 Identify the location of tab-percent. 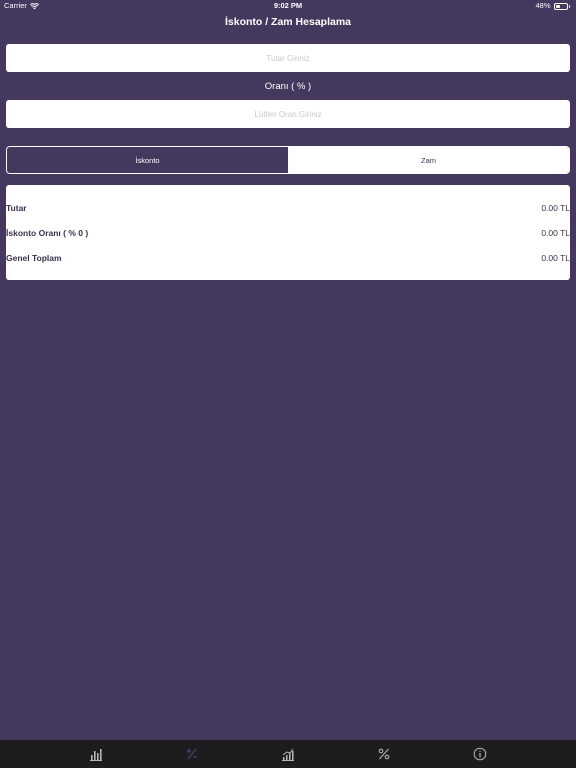
(384, 754).